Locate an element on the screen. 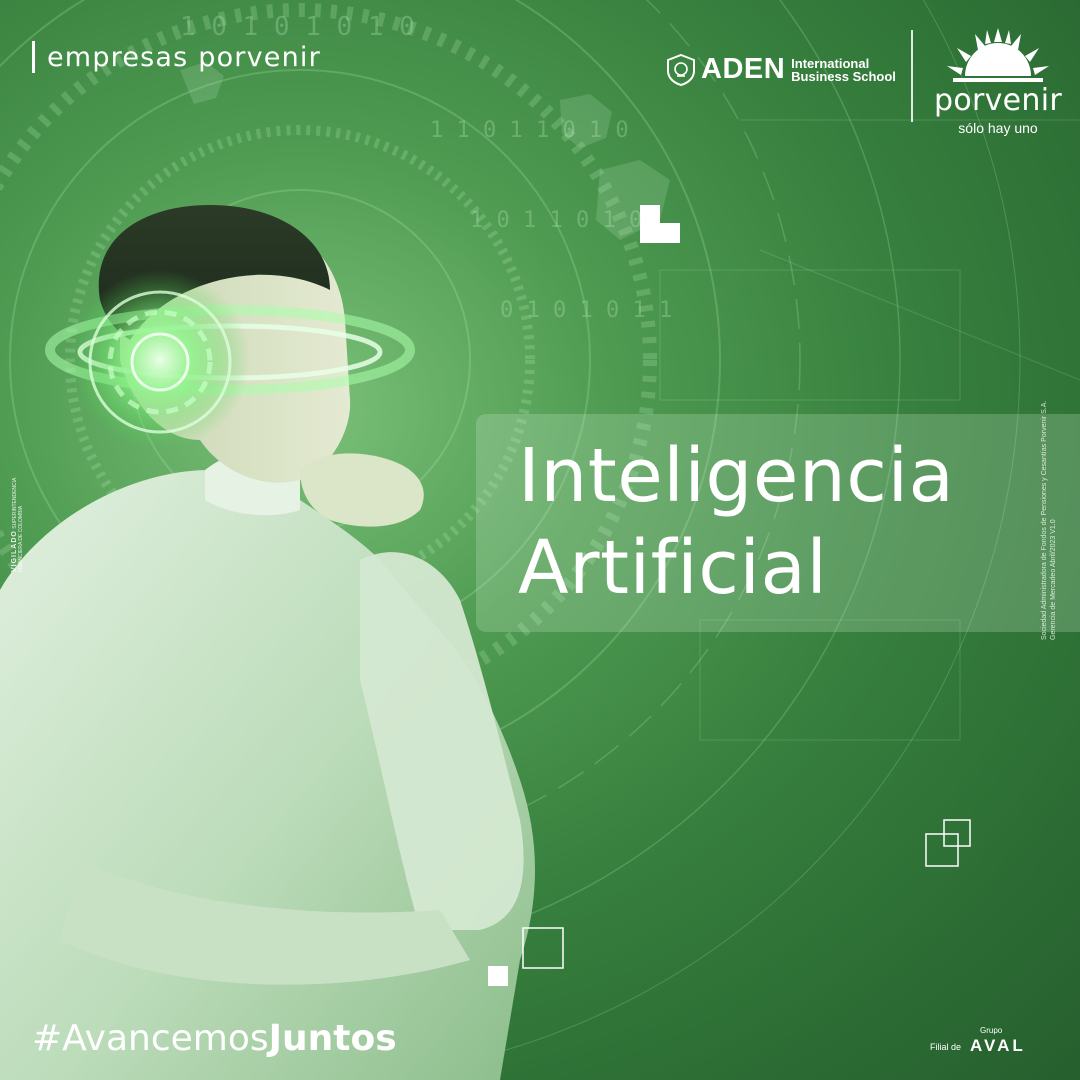 This screenshot has width=1080, height=1080. hashtag: #AvancemosJuntos is located at coordinates (214, 1038).